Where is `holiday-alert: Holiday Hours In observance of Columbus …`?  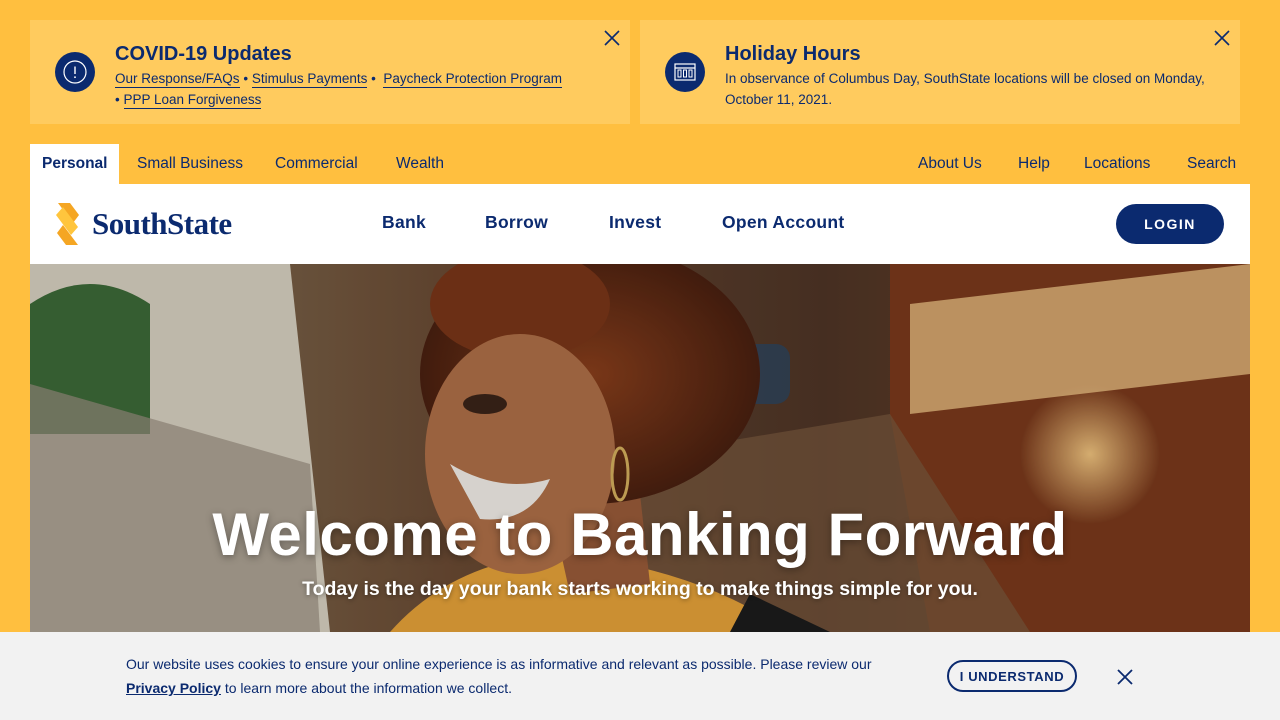 holiday-alert: Holiday Hours In observance of Columbus … is located at coordinates (940, 72).